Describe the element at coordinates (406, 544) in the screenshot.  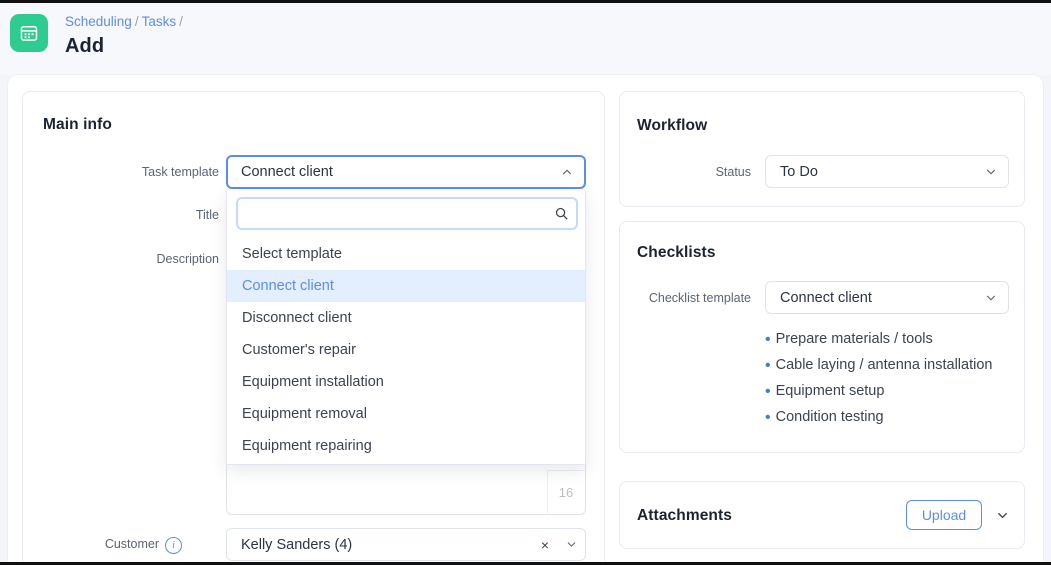
I see `customer-select: Kelly Sanders (4) ×` at that location.